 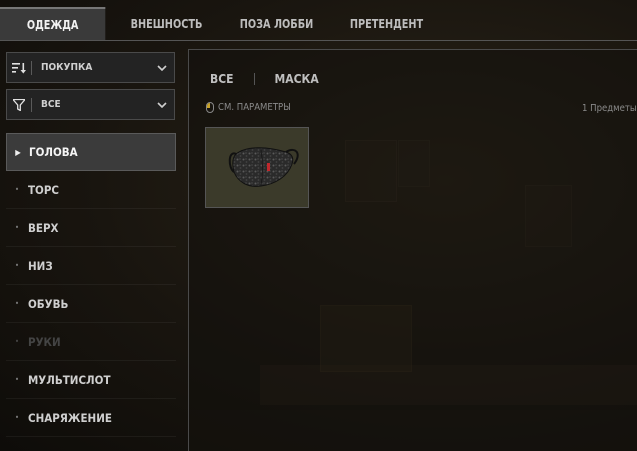 I want to click on sort-dropdown: ПОКУПКА, so click(x=90, y=67).